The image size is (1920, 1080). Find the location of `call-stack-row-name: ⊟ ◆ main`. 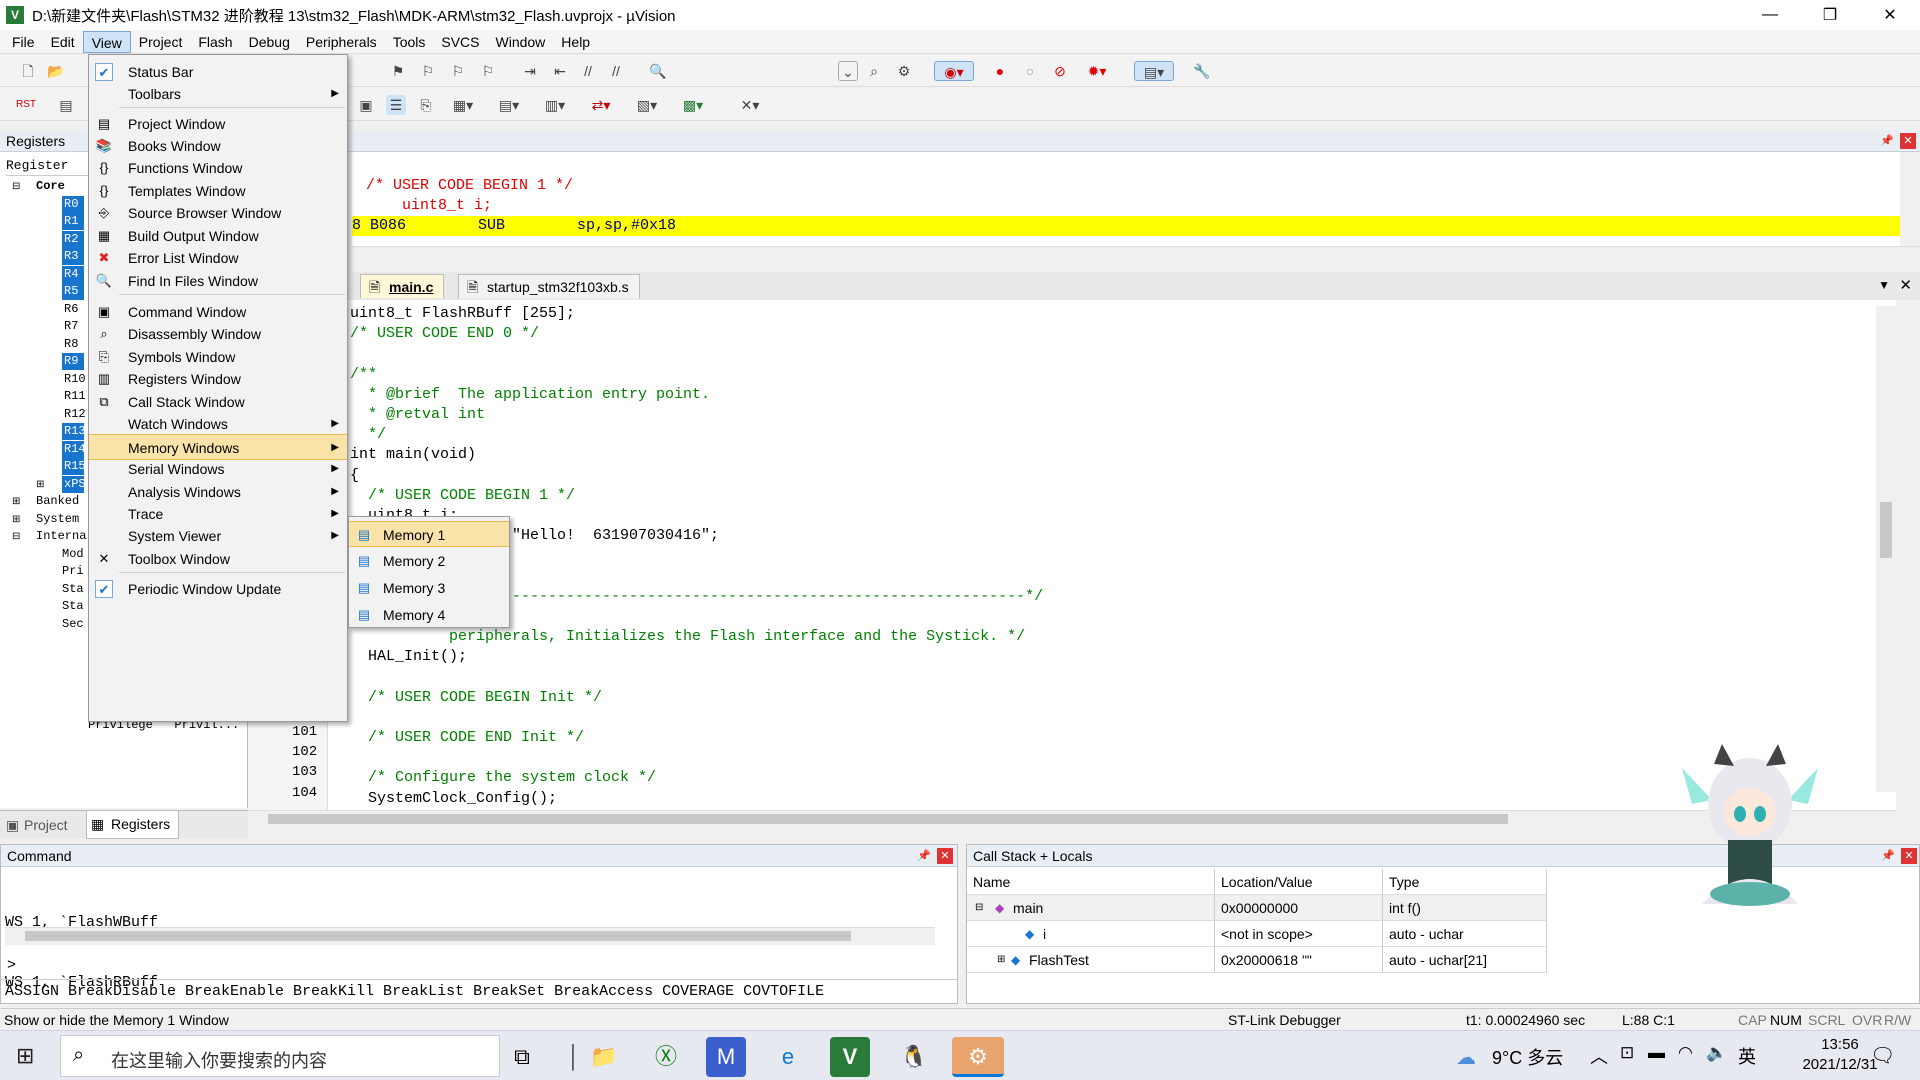

call-stack-row-name: ⊟ ◆ main is located at coordinates (1091, 908).